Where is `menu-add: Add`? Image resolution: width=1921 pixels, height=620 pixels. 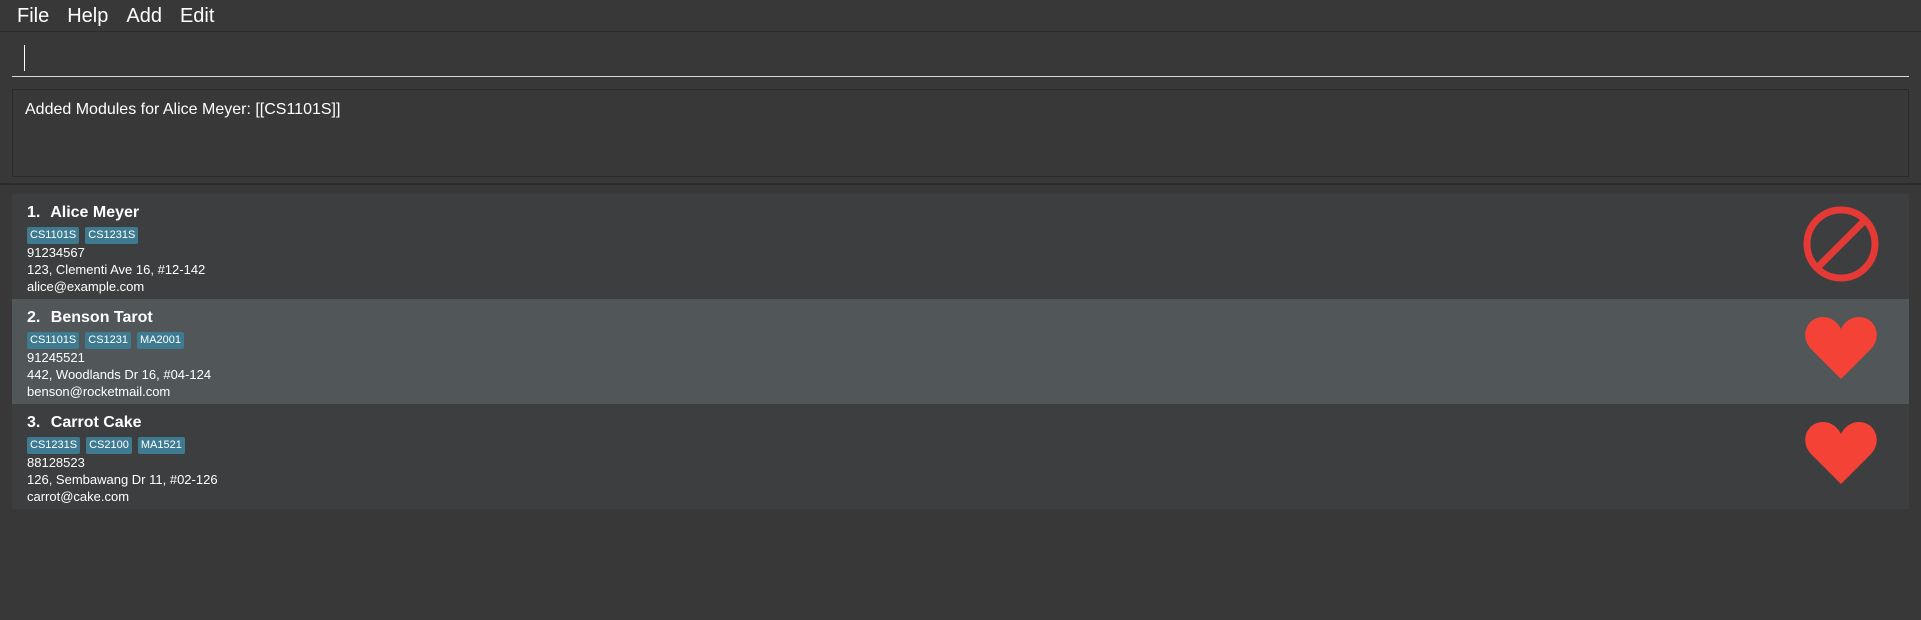 menu-add: Add is located at coordinates (144, 16).